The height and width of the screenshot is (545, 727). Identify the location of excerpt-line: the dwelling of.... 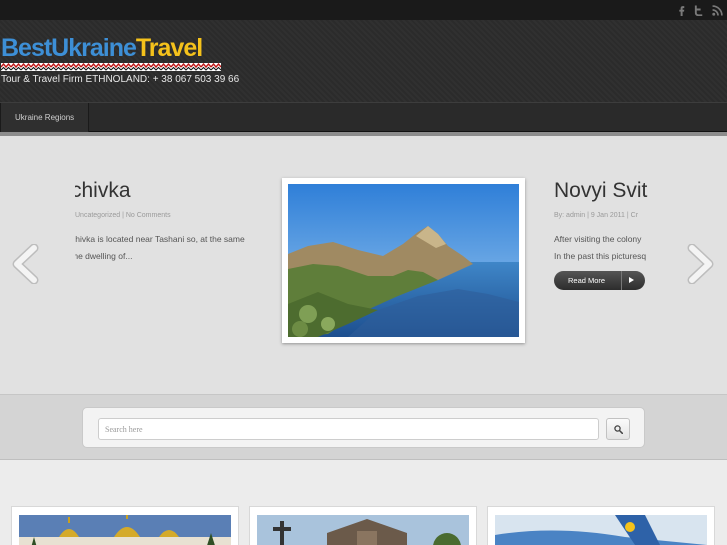
(104, 256).